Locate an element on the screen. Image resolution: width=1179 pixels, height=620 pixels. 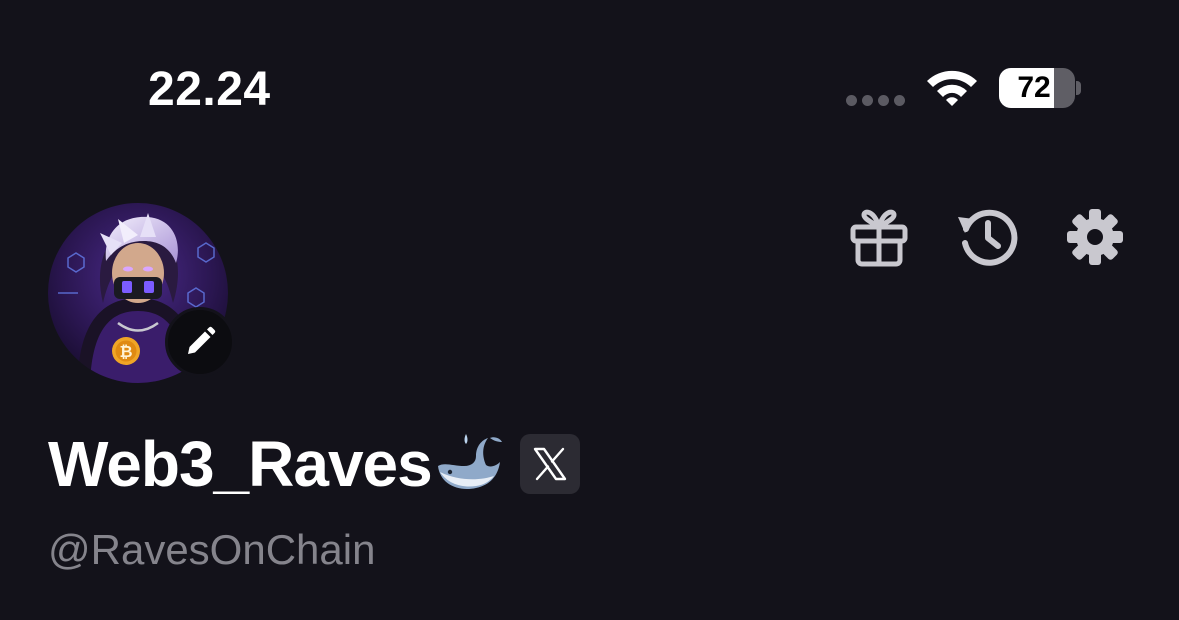
whale-icon is located at coordinates (469, 462).